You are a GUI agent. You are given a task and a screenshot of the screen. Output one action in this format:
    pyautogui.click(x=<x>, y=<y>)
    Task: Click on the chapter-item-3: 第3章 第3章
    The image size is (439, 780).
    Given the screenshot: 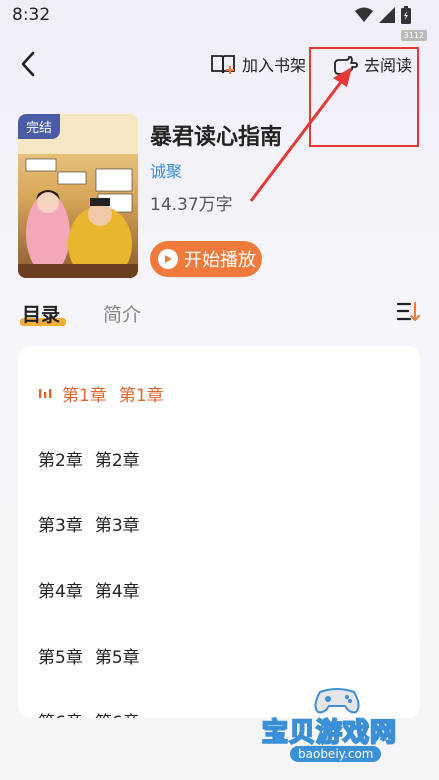 What is the action you would take?
    pyautogui.click(x=89, y=523)
    